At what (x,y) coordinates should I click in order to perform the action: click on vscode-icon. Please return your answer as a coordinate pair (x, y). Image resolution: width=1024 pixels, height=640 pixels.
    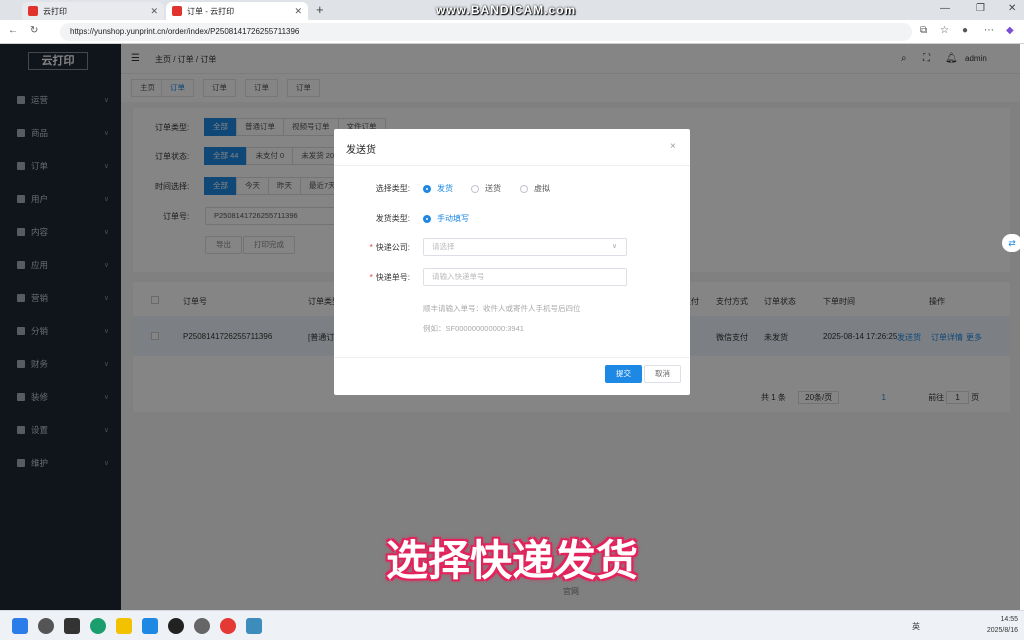
    Looking at the image, I should click on (150, 626).